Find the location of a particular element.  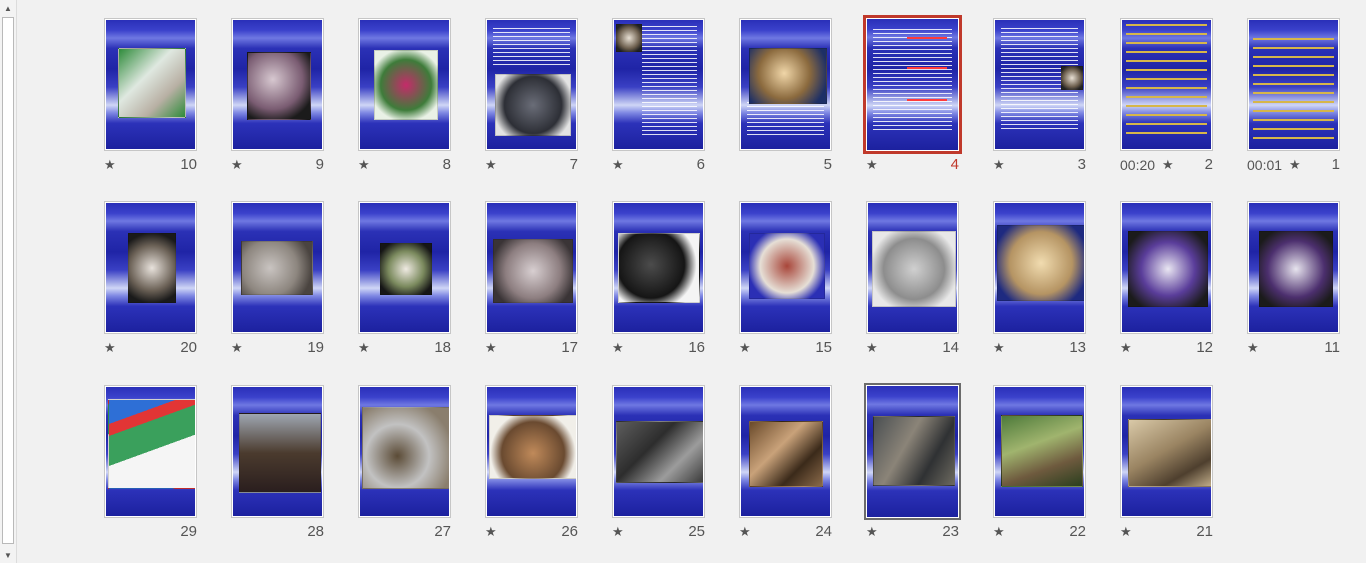

slide-meta: ★ 23 is located at coordinates (912, 532).